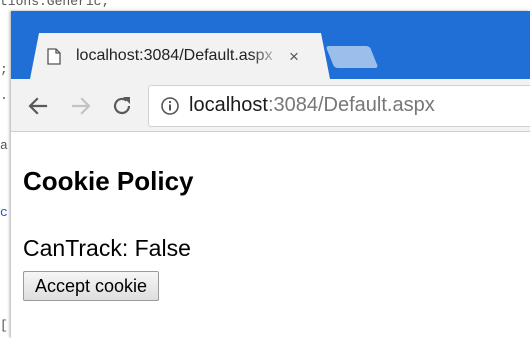  What do you see at coordinates (170, 106) in the screenshot?
I see `info-icon` at bounding box center [170, 106].